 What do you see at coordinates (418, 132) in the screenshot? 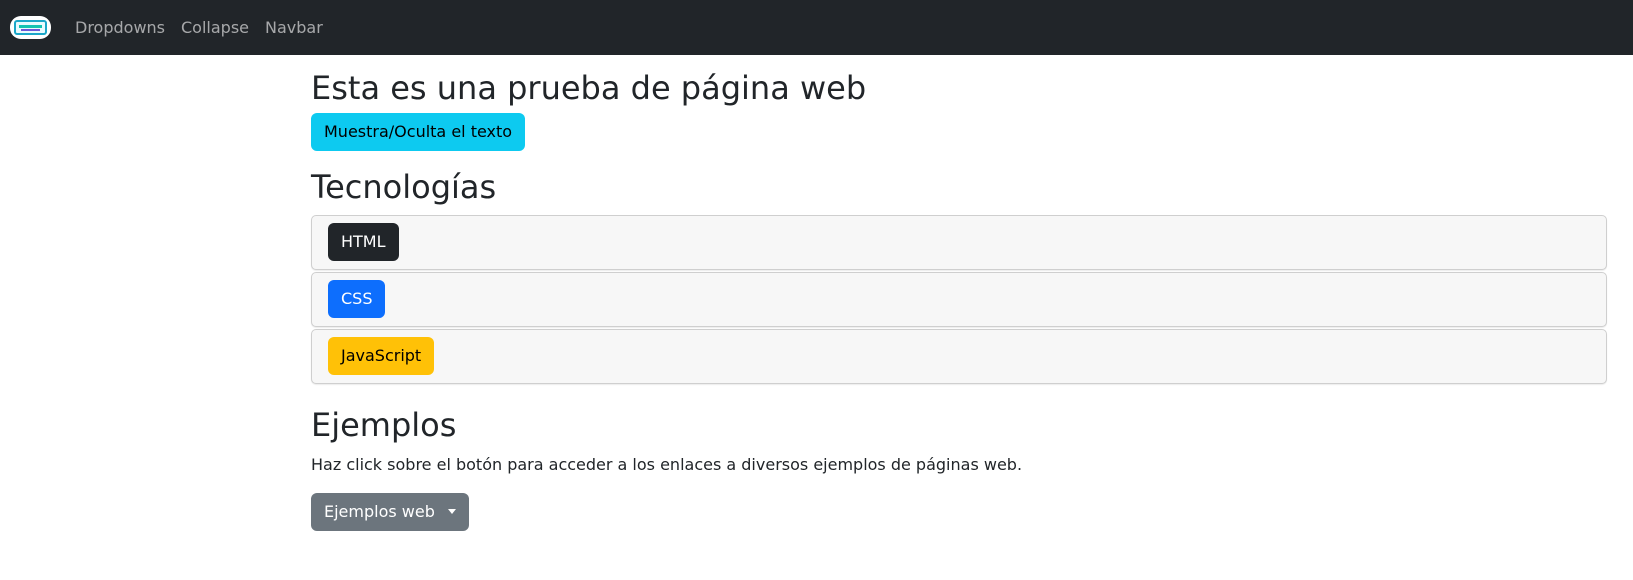
I see `toggle-text-button: Muestra/Oculta el texto` at bounding box center [418, 132].